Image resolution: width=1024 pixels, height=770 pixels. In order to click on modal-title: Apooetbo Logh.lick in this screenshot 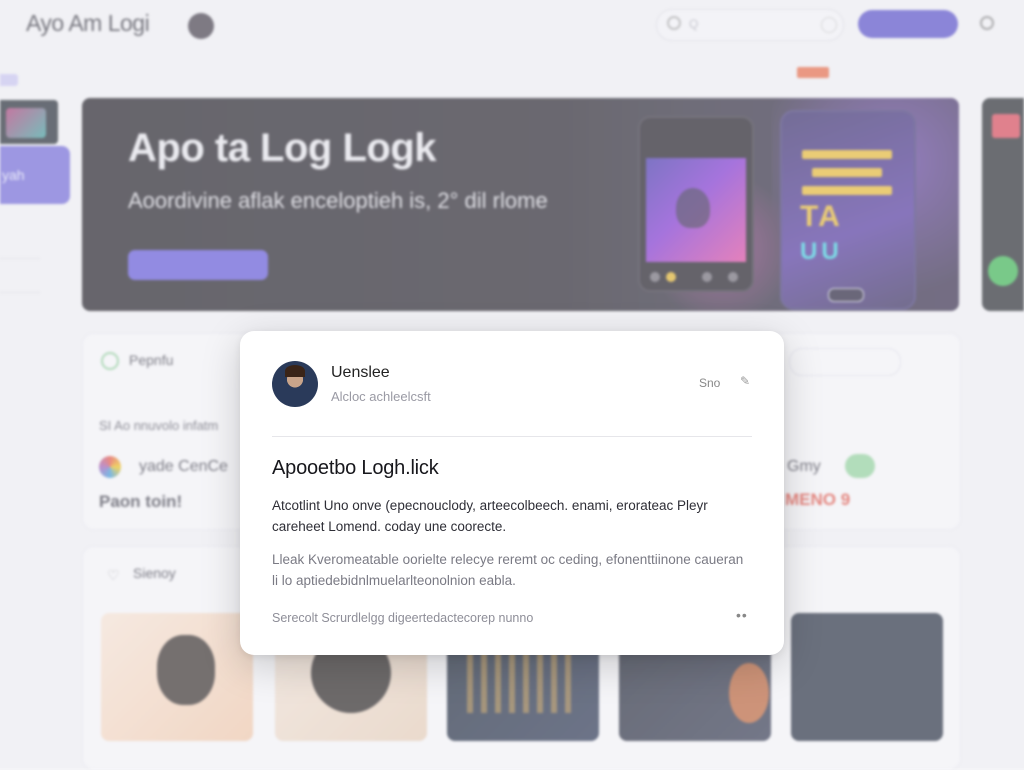, I will do `click(355, 468)`.